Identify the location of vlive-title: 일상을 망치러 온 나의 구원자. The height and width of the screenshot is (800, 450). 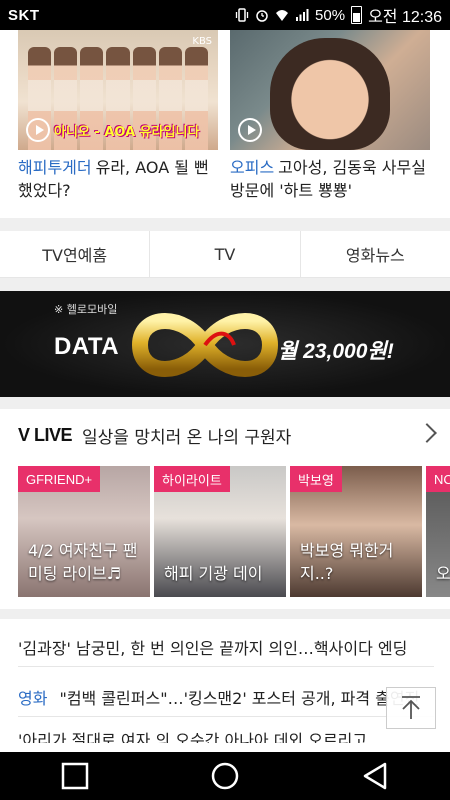
(187, 437).